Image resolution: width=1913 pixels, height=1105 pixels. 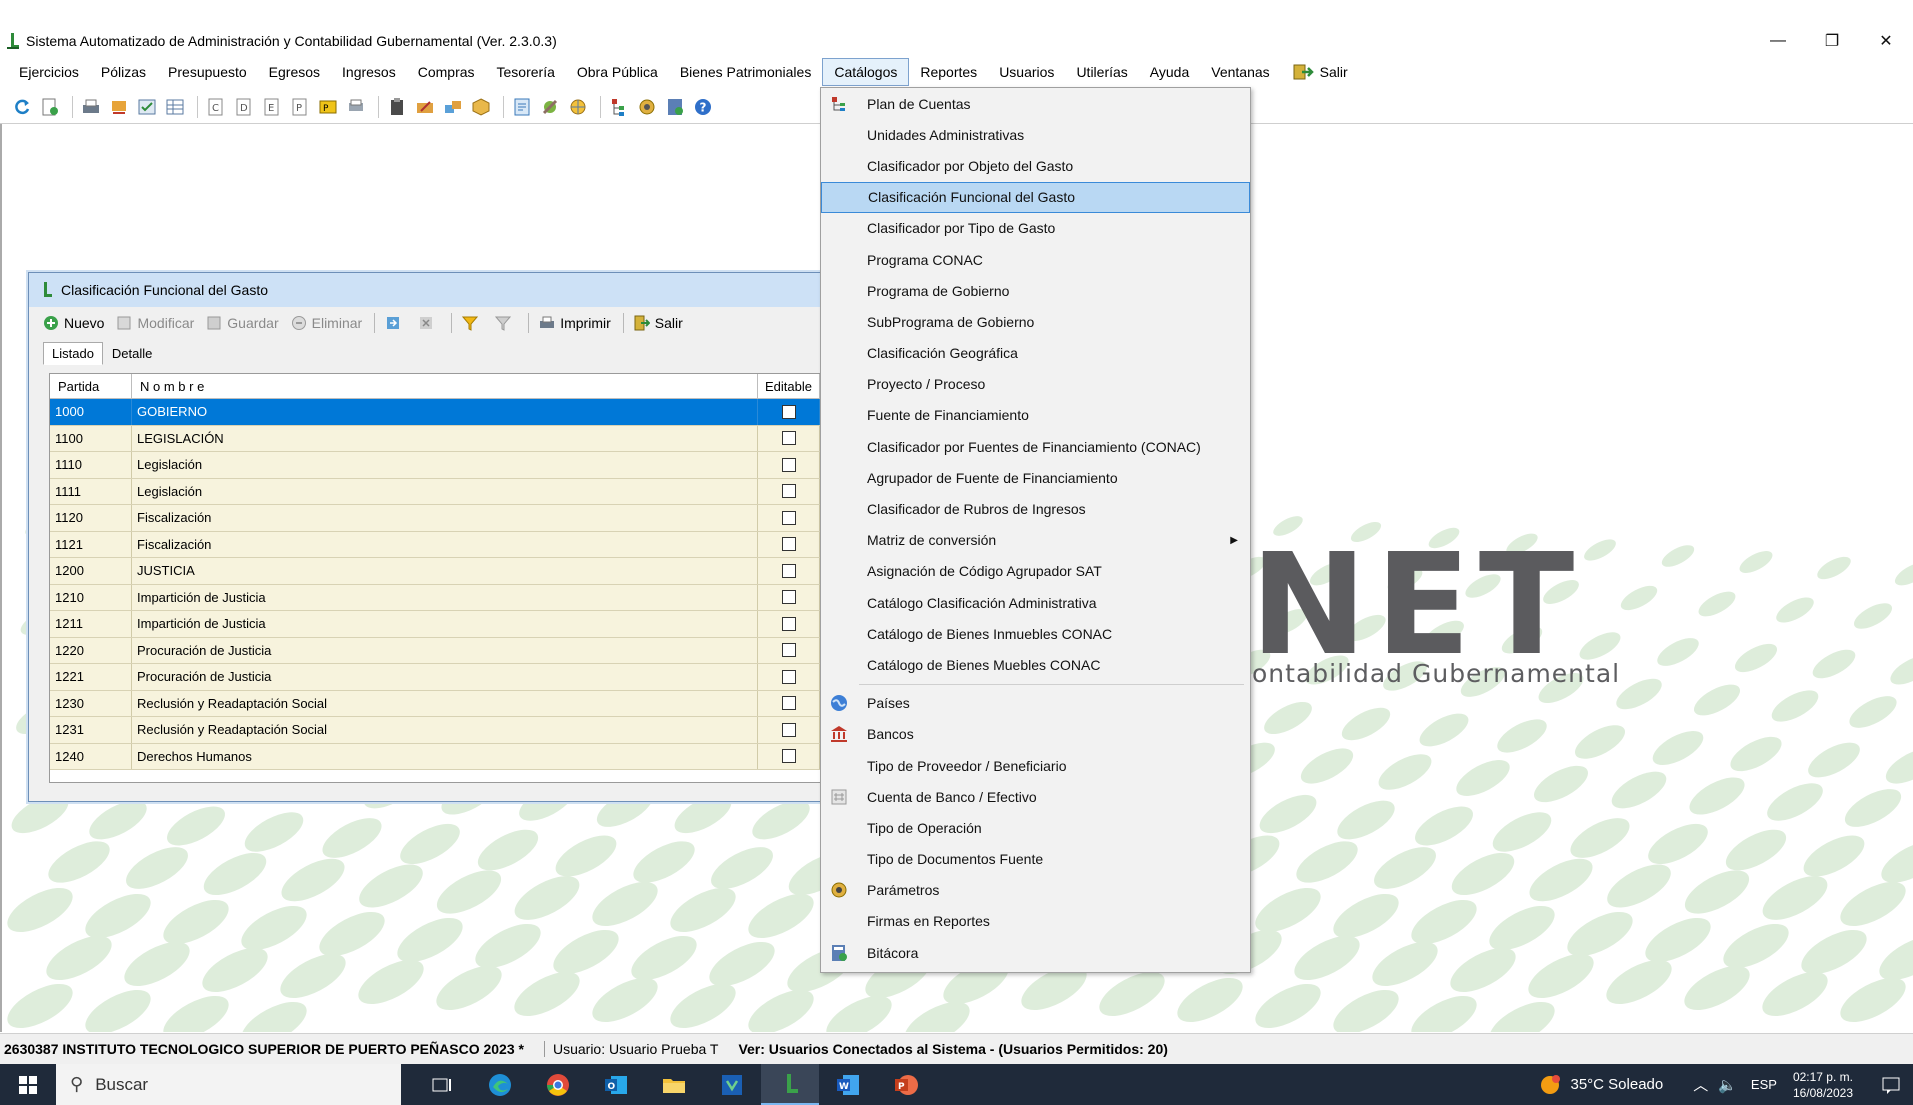 I want to click on table-row: 1121 Fiscalización, so click(x=444, y=544).